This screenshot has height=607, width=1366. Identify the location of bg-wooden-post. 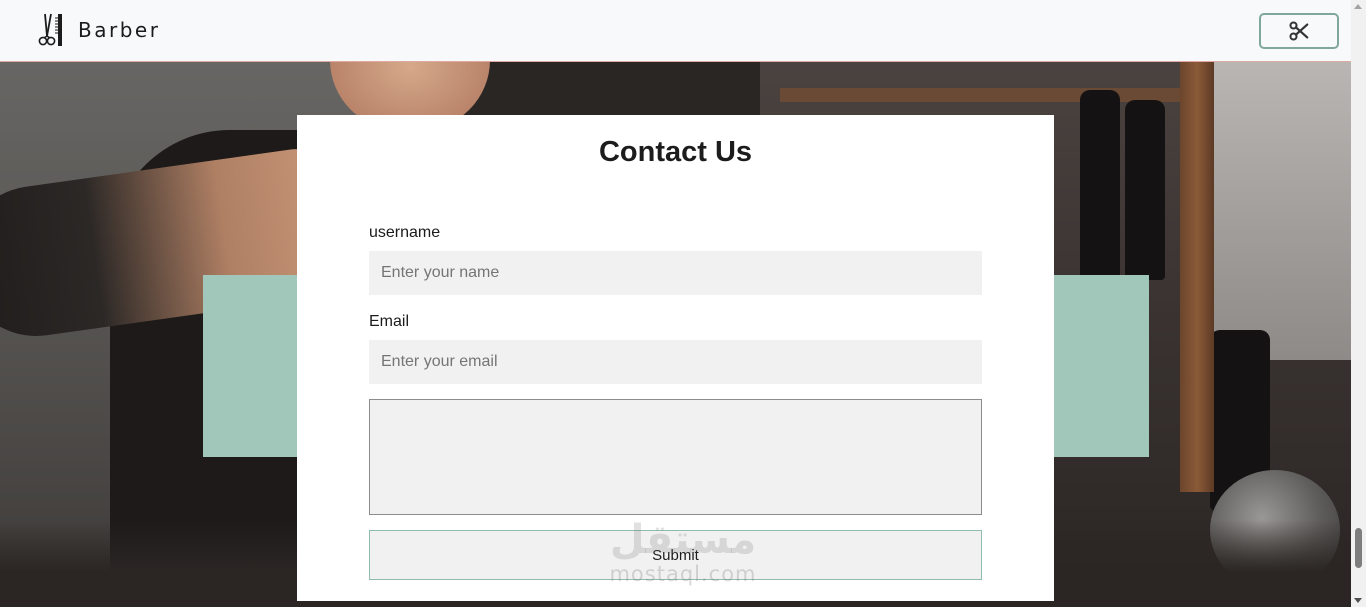
(1197, 277).